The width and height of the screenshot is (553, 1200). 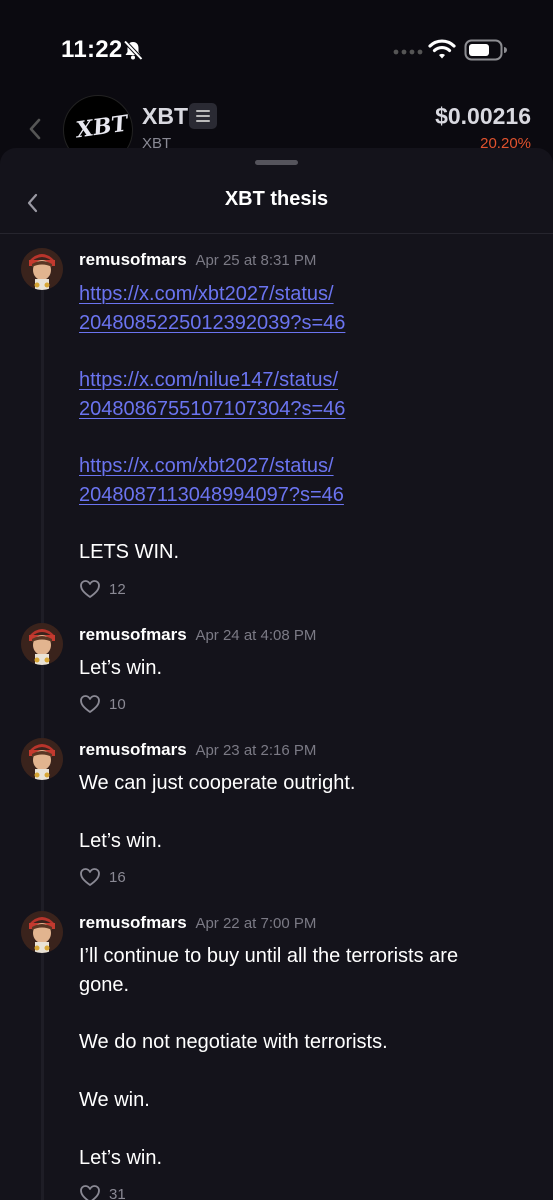 What do you see at coordinates (165, 116) in the screenshot?
I see `token-name: XBT` at bounding box center [165, 116].